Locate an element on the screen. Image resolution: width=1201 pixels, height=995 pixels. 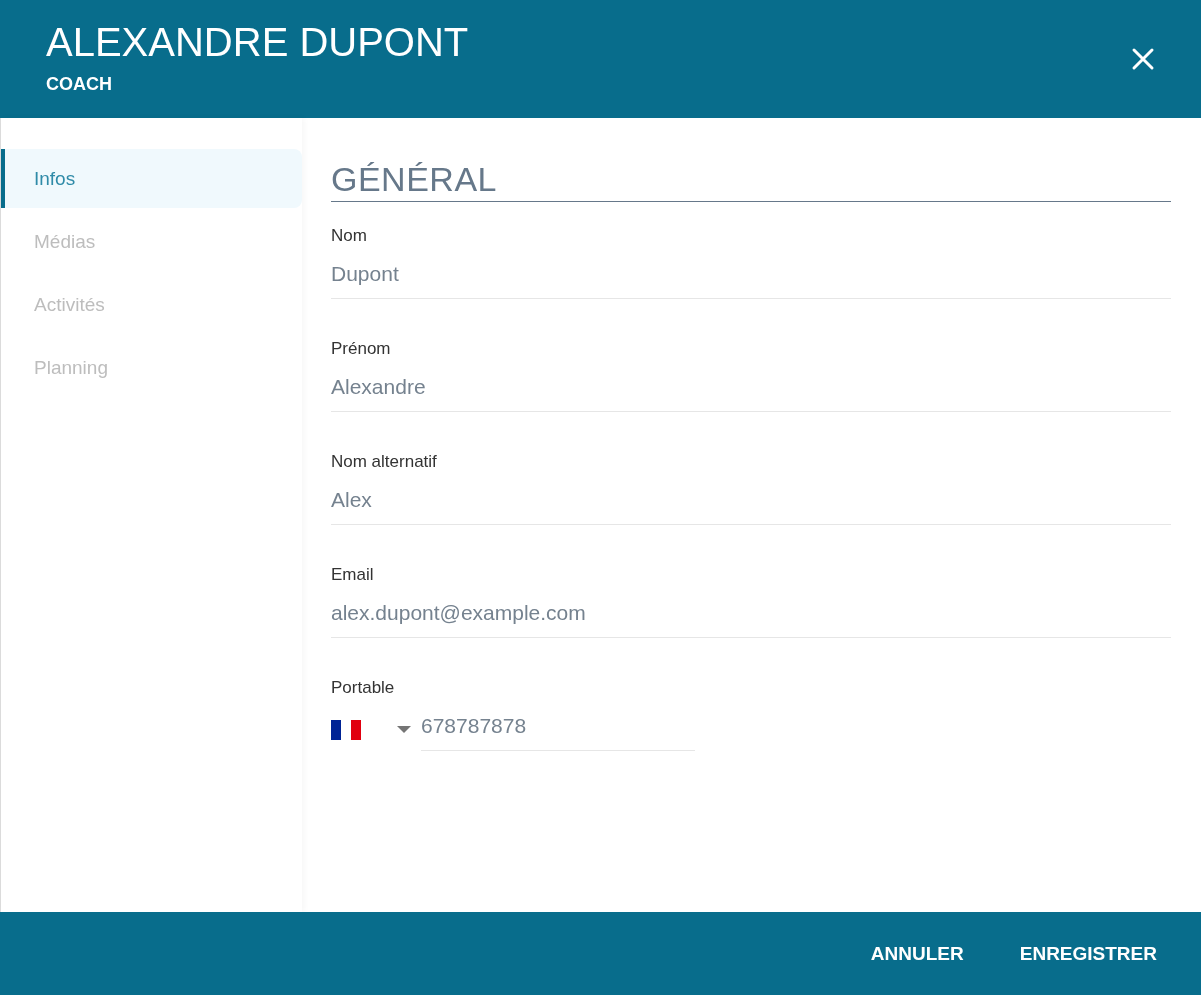
field-label: Email is located at coordinates (353, 575).